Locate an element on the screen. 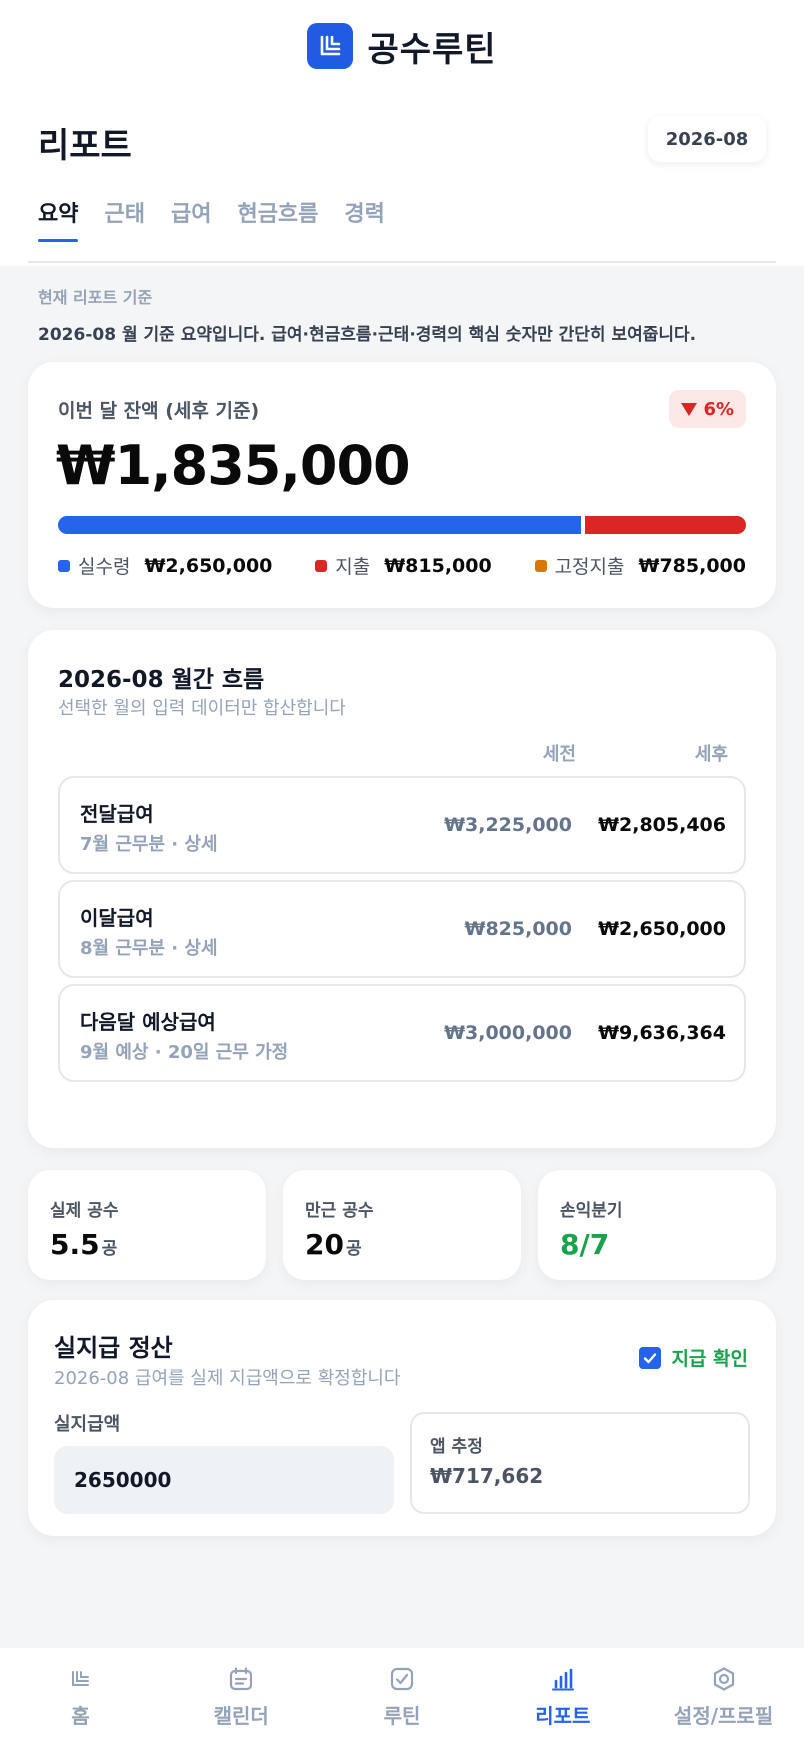  row-title: 다음달 예상급여 is located at coordinates (148, 1022).